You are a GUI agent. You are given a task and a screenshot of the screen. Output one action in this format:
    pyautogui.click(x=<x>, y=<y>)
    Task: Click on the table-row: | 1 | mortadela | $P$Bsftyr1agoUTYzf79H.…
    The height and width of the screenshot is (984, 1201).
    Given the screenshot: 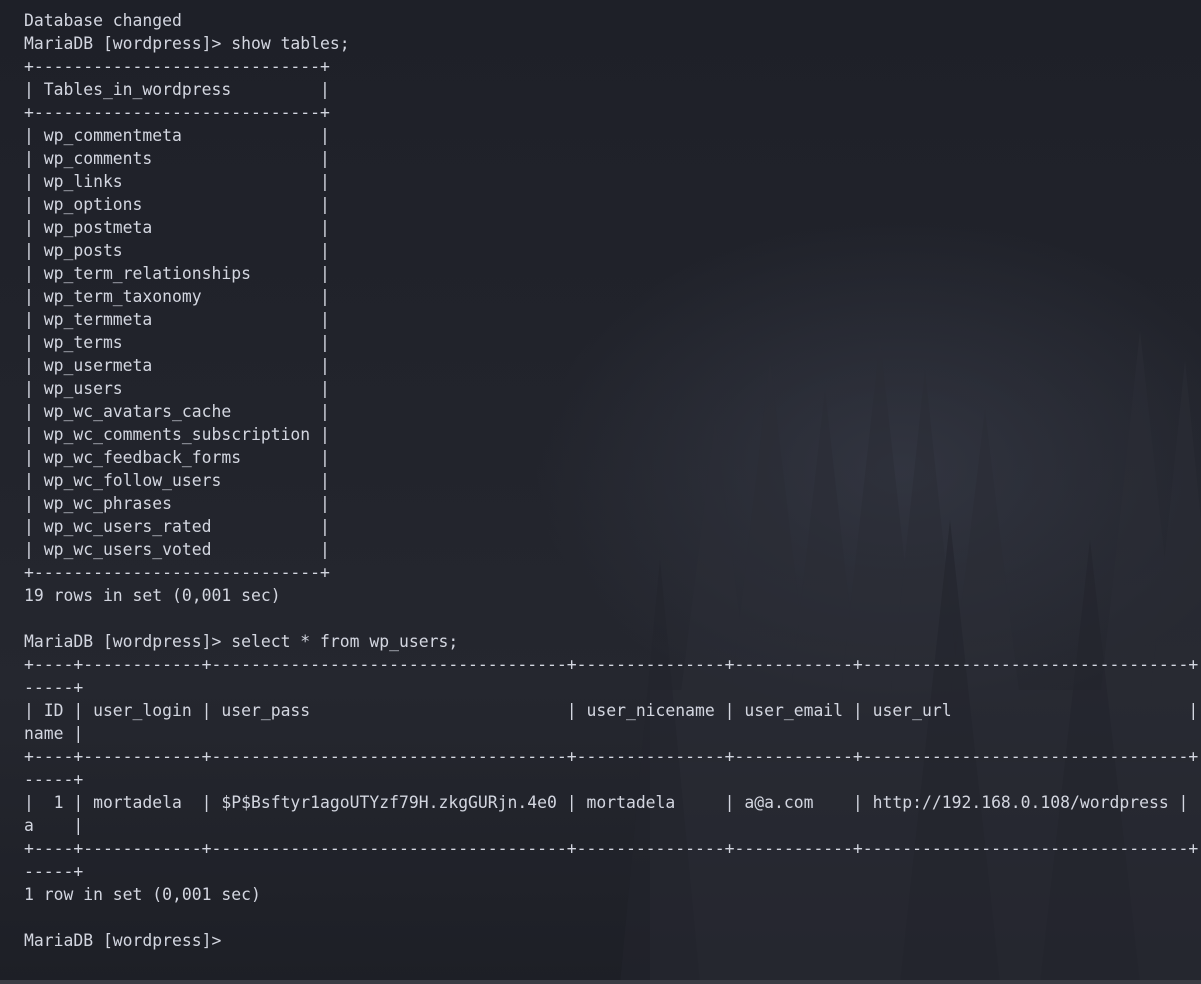 What is the action you would take?
    pyautogui.click(x=606, y=802)
    